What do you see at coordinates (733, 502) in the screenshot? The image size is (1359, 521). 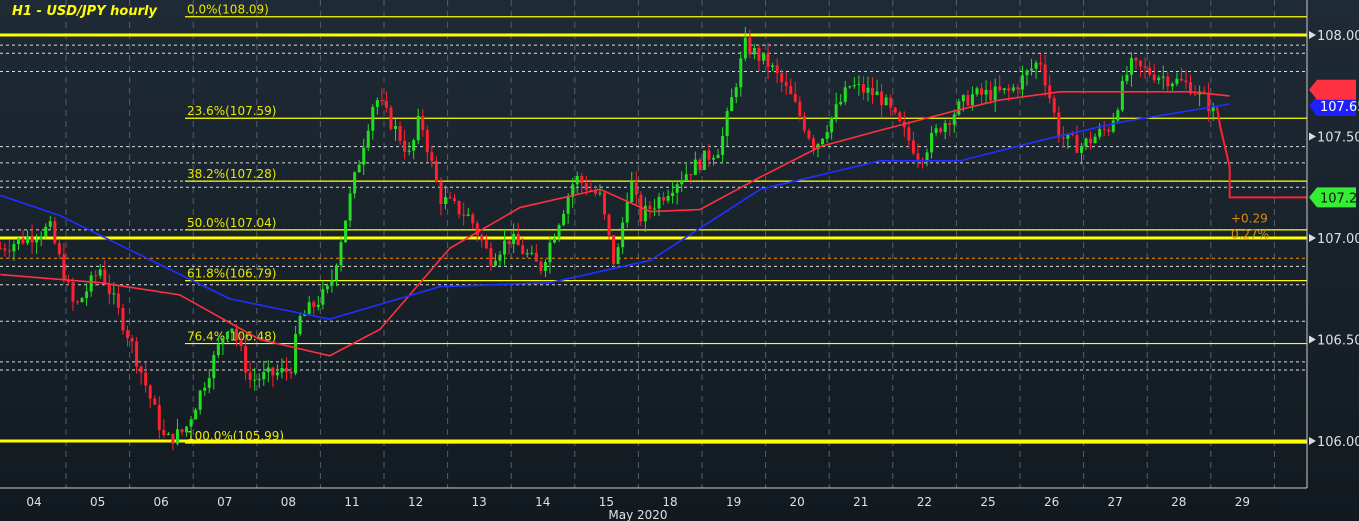 I see `x-tick-label: 19` at bounding box center [733, 502].